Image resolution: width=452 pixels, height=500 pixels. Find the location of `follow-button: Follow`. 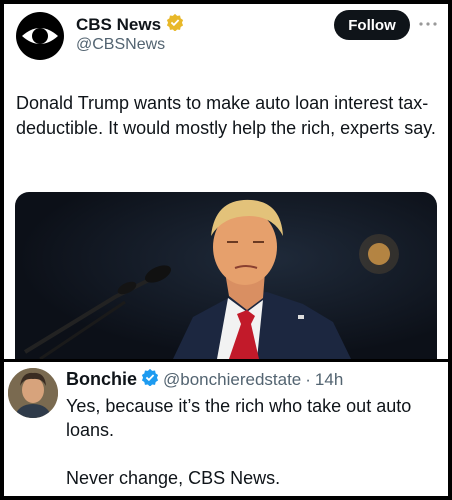

follow-button: Follow is located at coordinates (372, 25).